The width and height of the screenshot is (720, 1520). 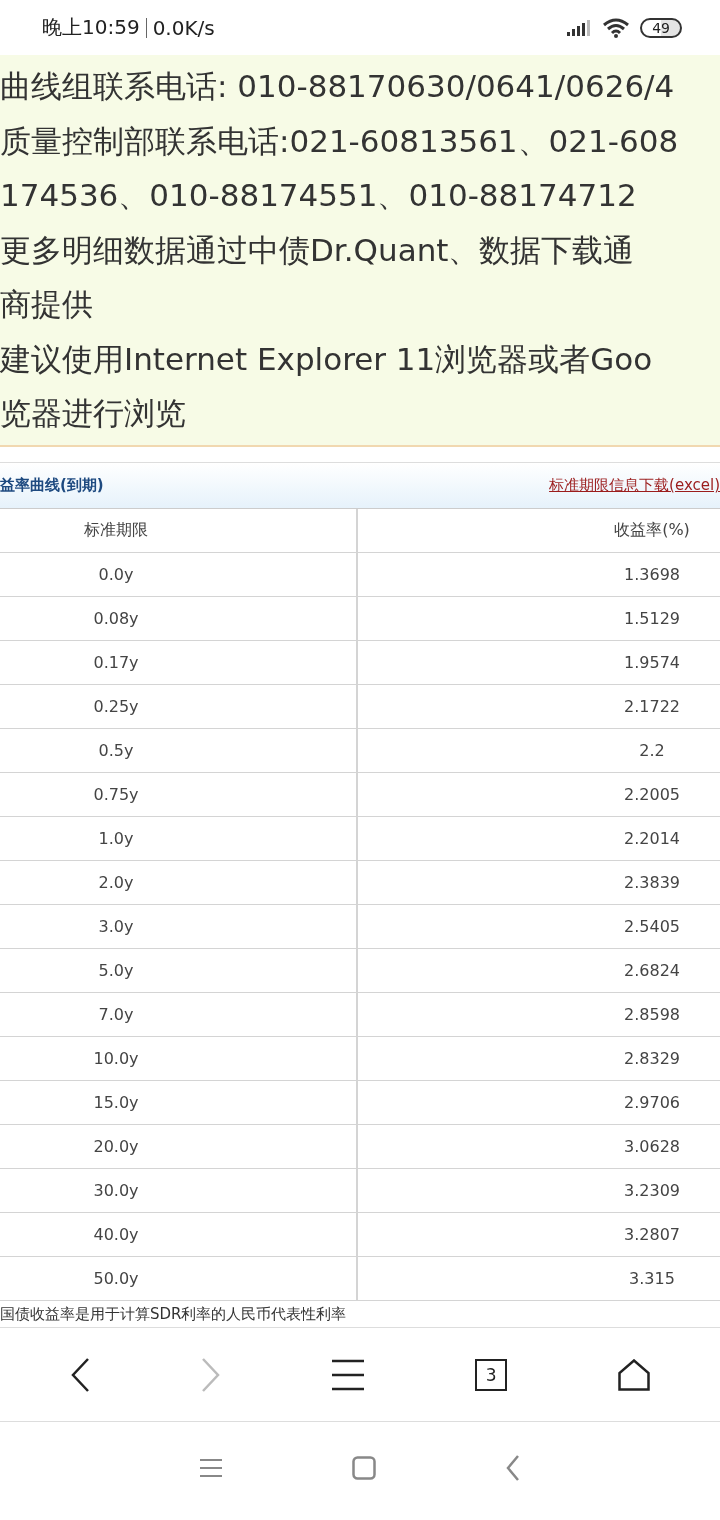 I want to click on home-icon, so click(x=634, y=1374).